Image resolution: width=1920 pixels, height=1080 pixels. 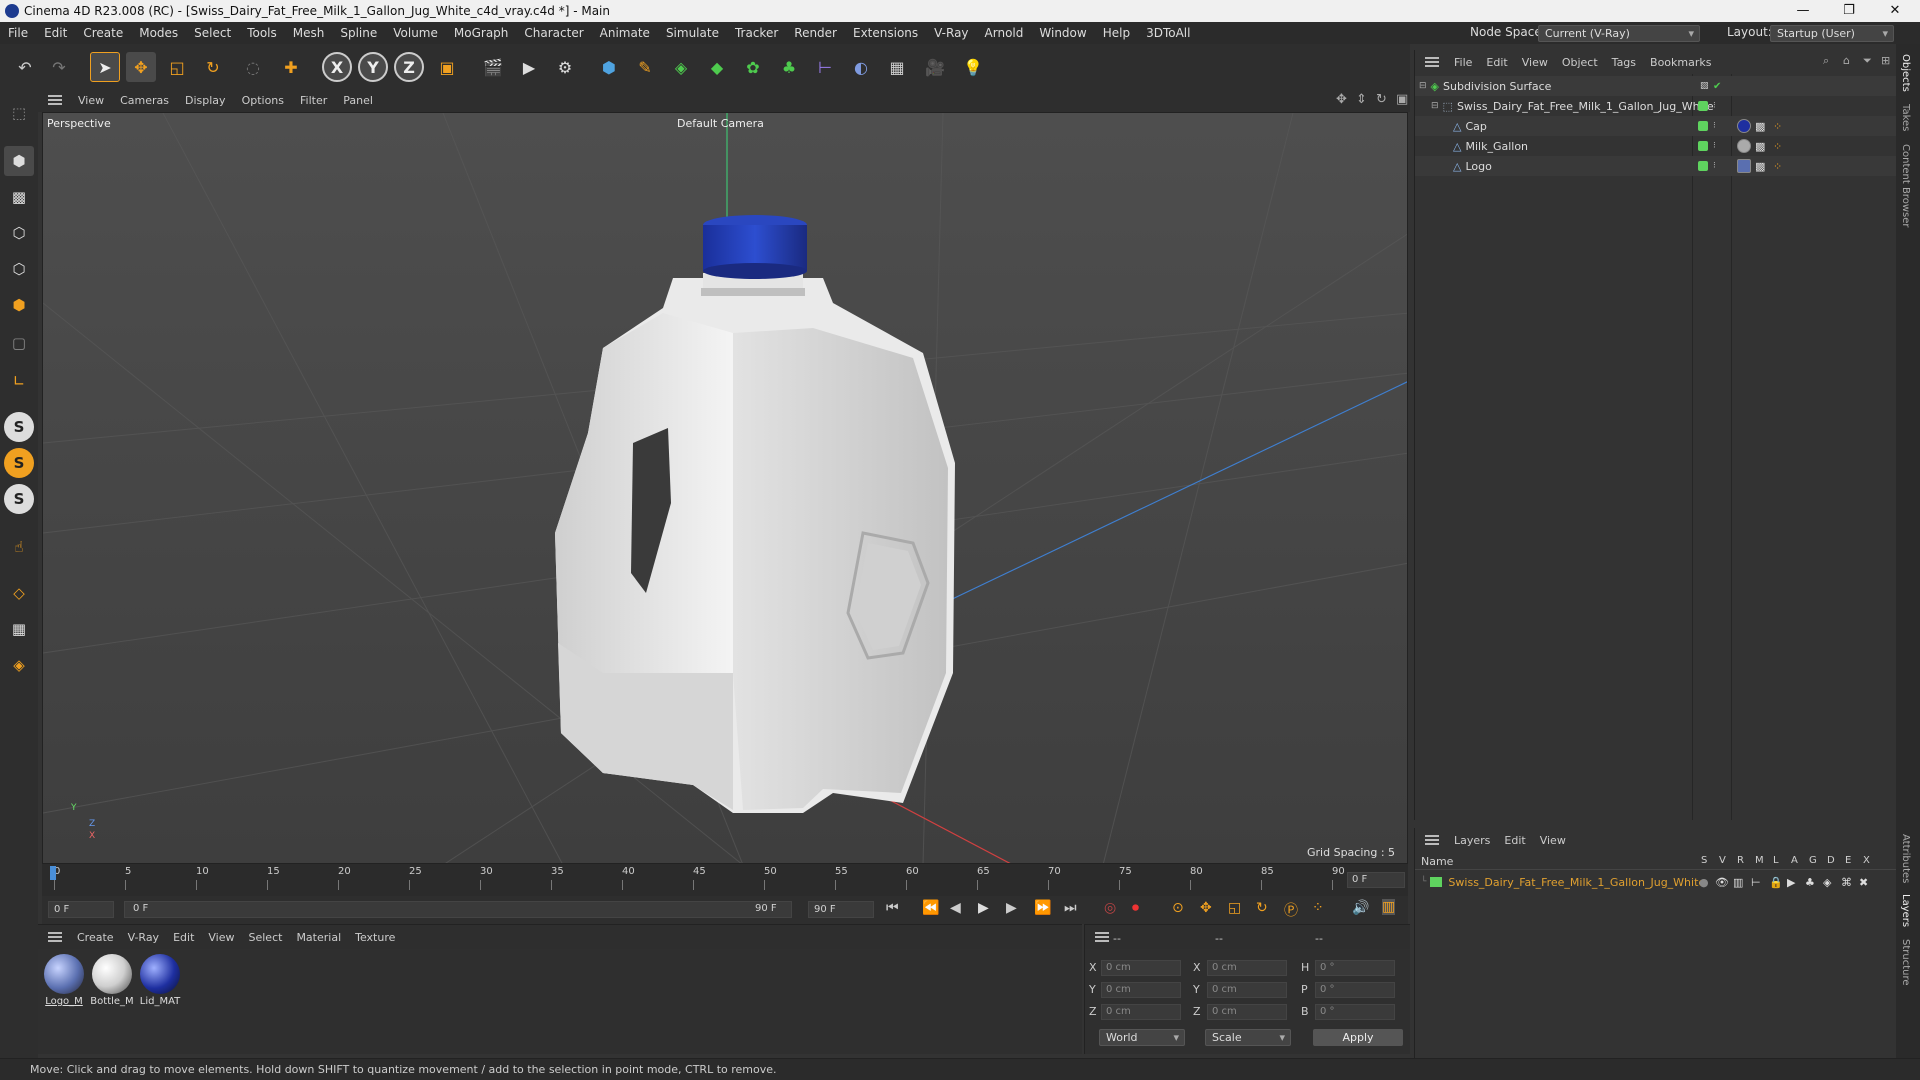 What do you see at coordinates (1831, 860) in the screenshot?
I see `layer-flag-header: D` at bounding box center [1831, 860].